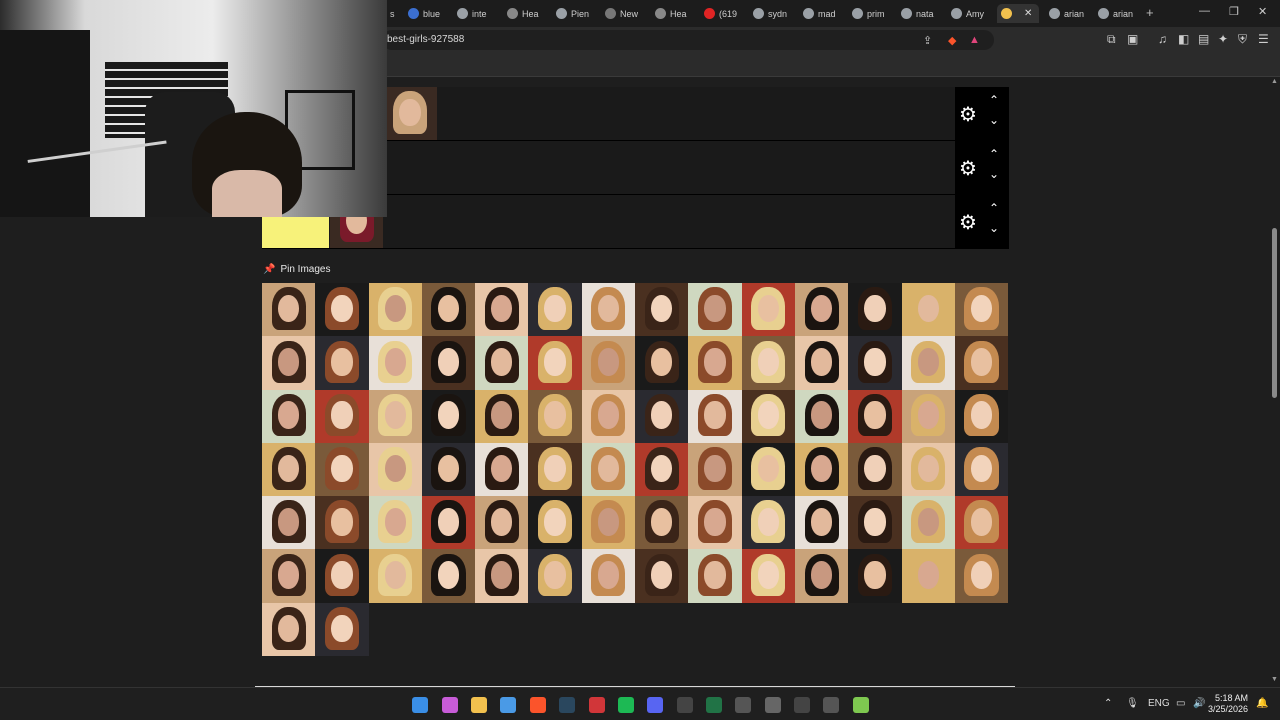  What do you see at coordinates (1234, 11) in the screenshot?
I see `maximize-button: ❐` at bounding box center [1234, 11].